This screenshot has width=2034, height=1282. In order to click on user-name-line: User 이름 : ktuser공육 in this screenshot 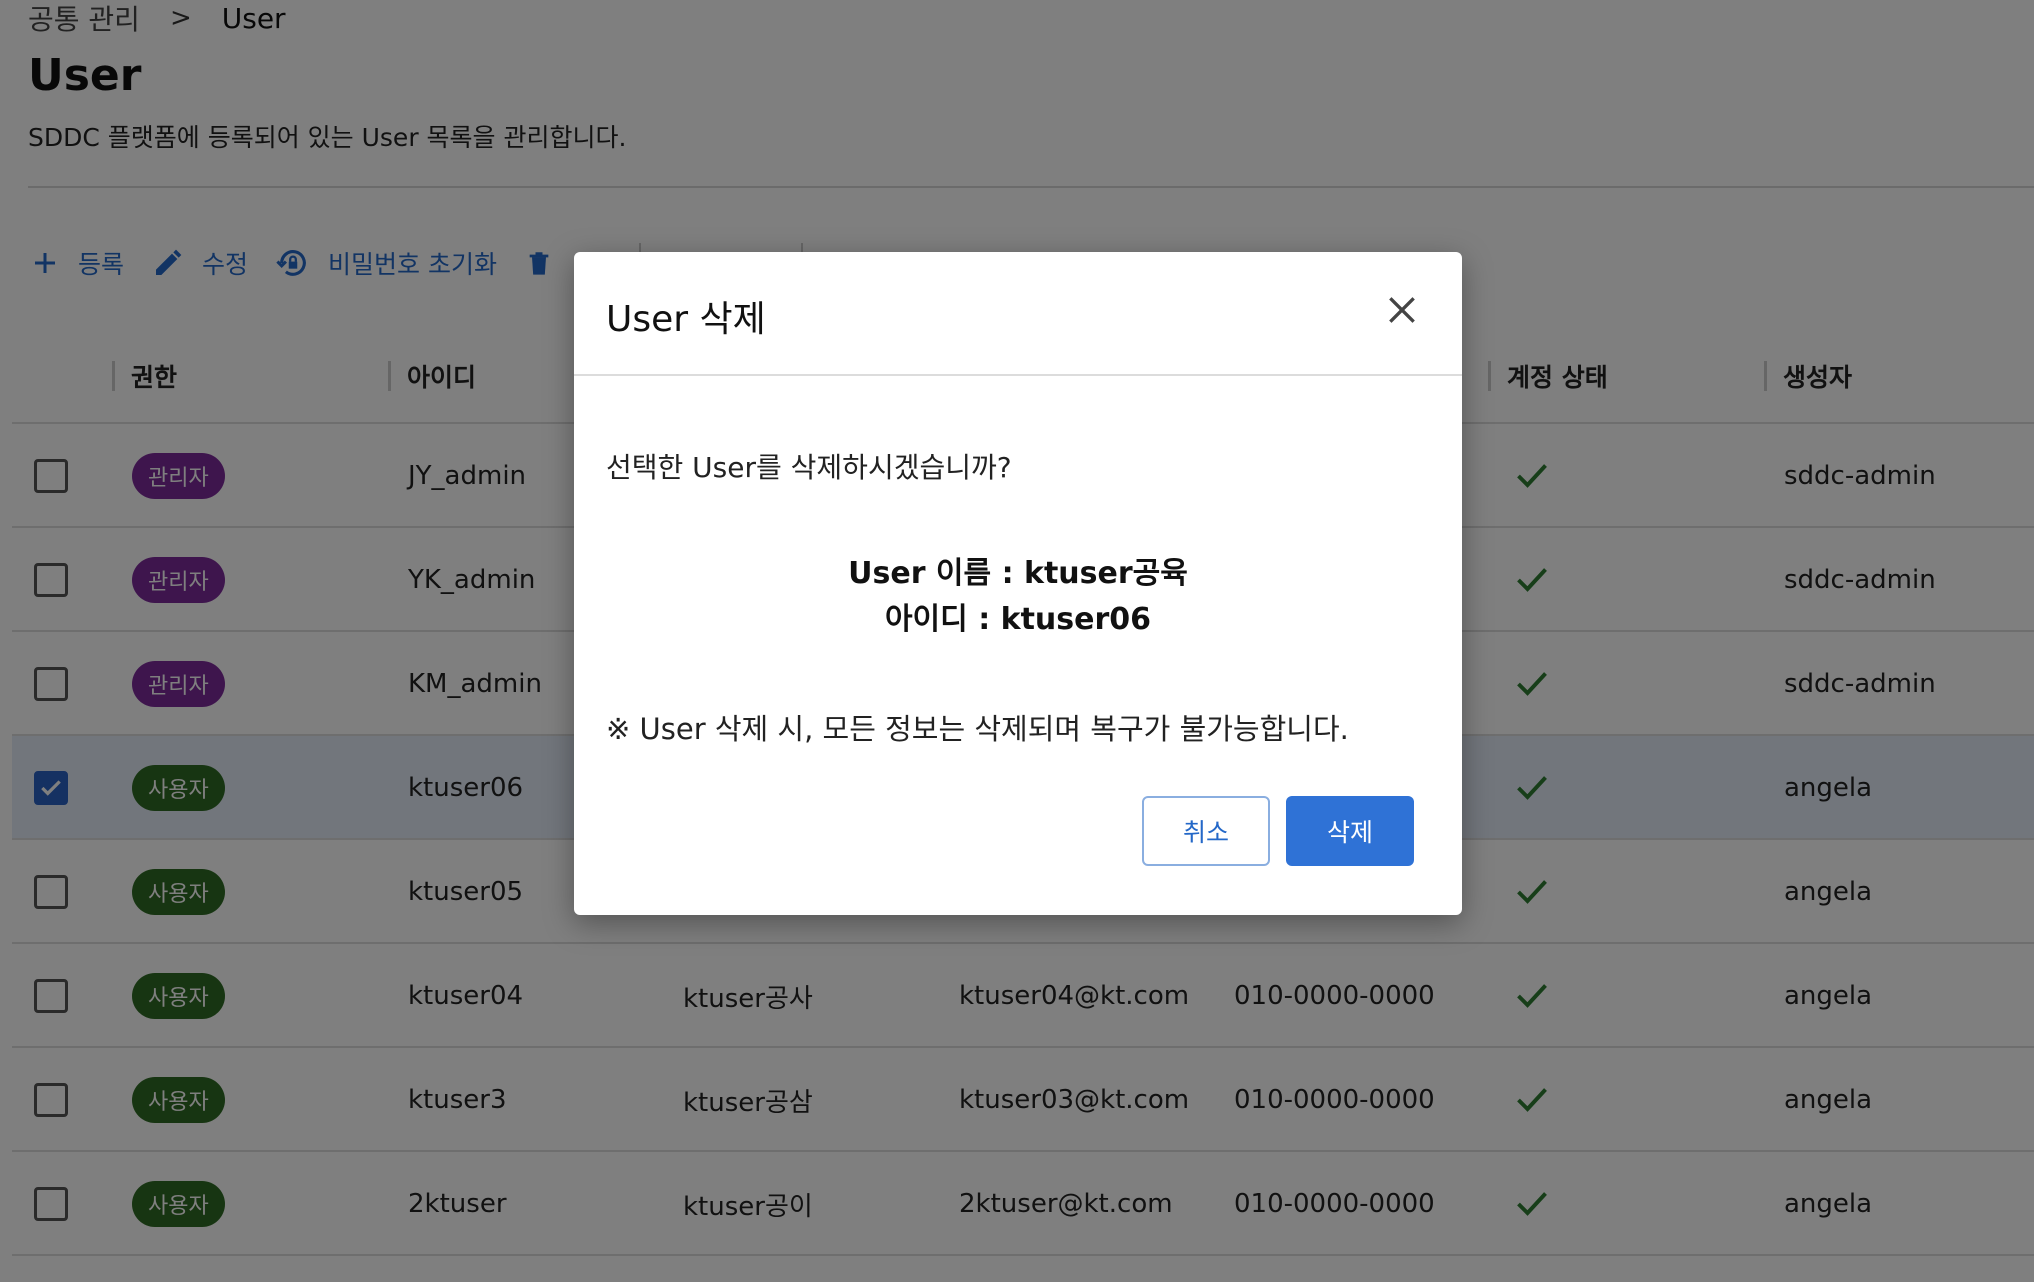, I will do `click(1018, 573)`.